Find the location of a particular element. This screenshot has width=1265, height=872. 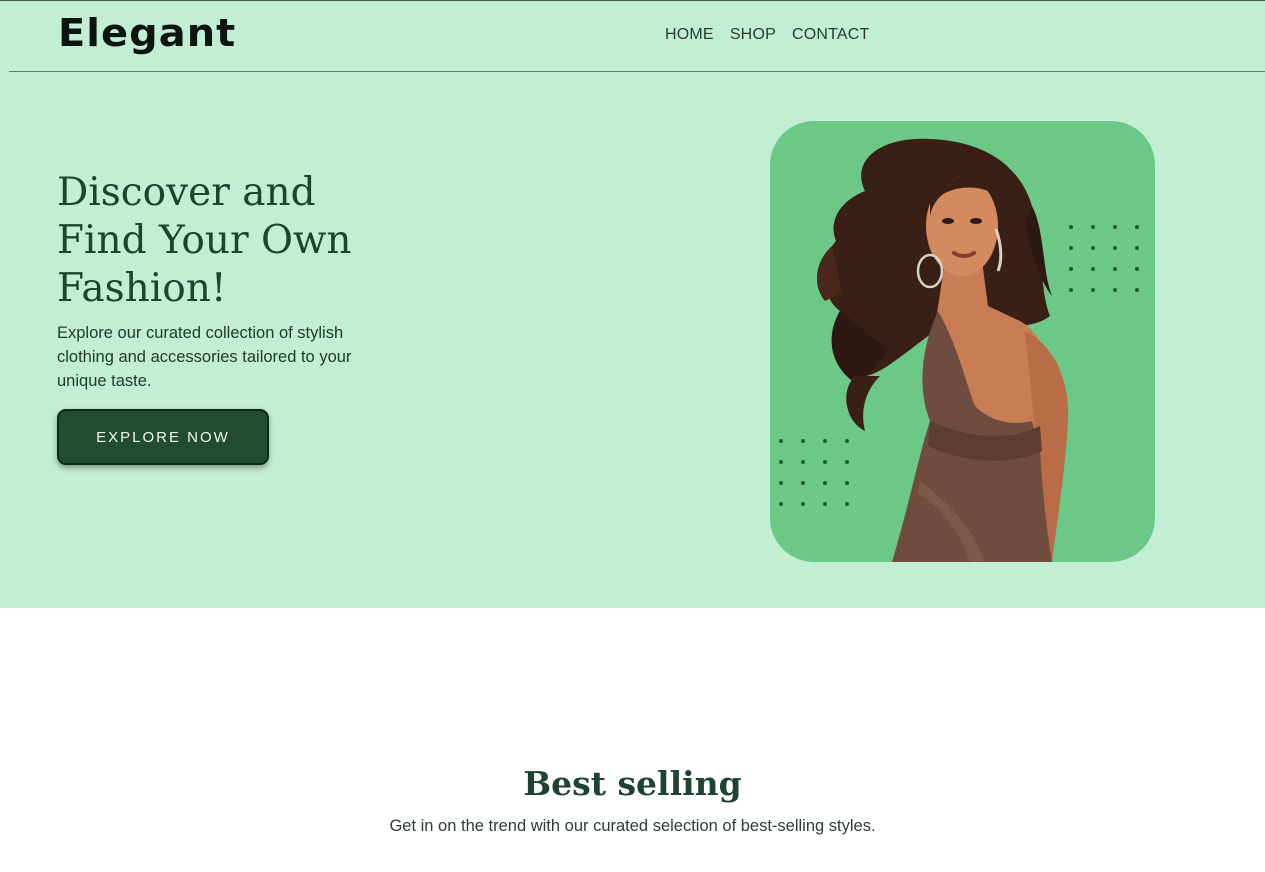

main-nav: HOME SHOP CONTACT is located at coordinates (767, 35).